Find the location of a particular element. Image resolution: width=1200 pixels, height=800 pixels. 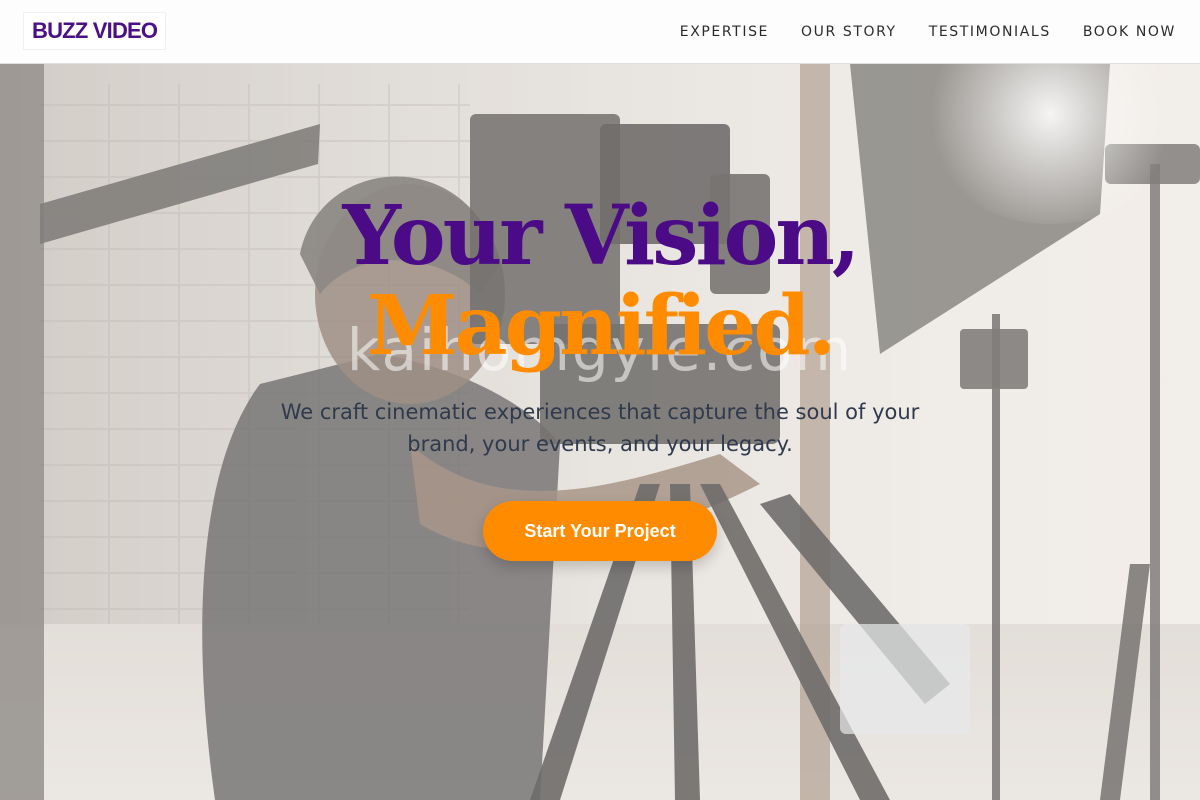

nav-link-expertise: EXPERTISE is located at coordinates (724, 32).